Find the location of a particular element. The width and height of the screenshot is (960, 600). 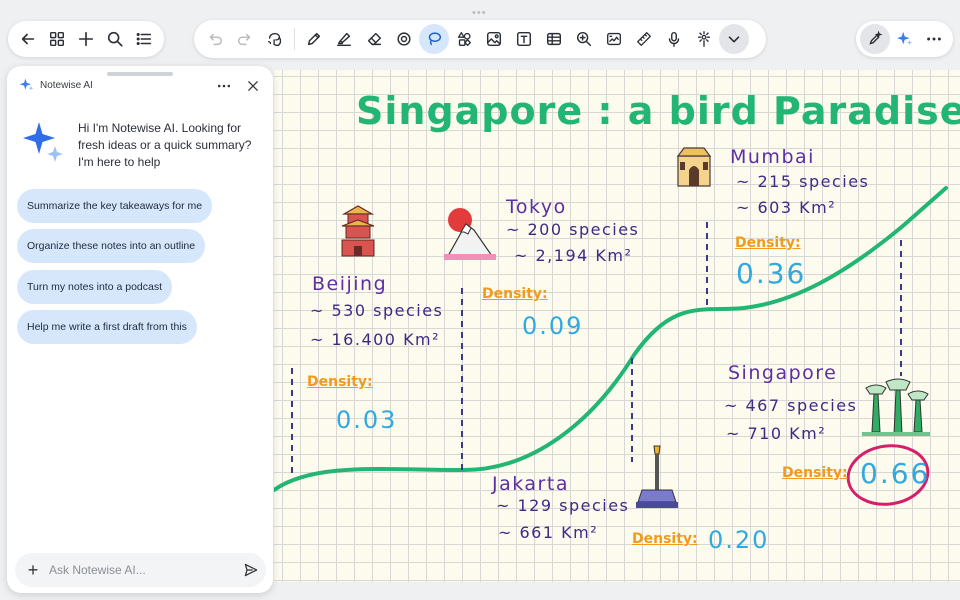

suggestion-chip: Help me write a first draft from this is located at coordinates (107, 327).